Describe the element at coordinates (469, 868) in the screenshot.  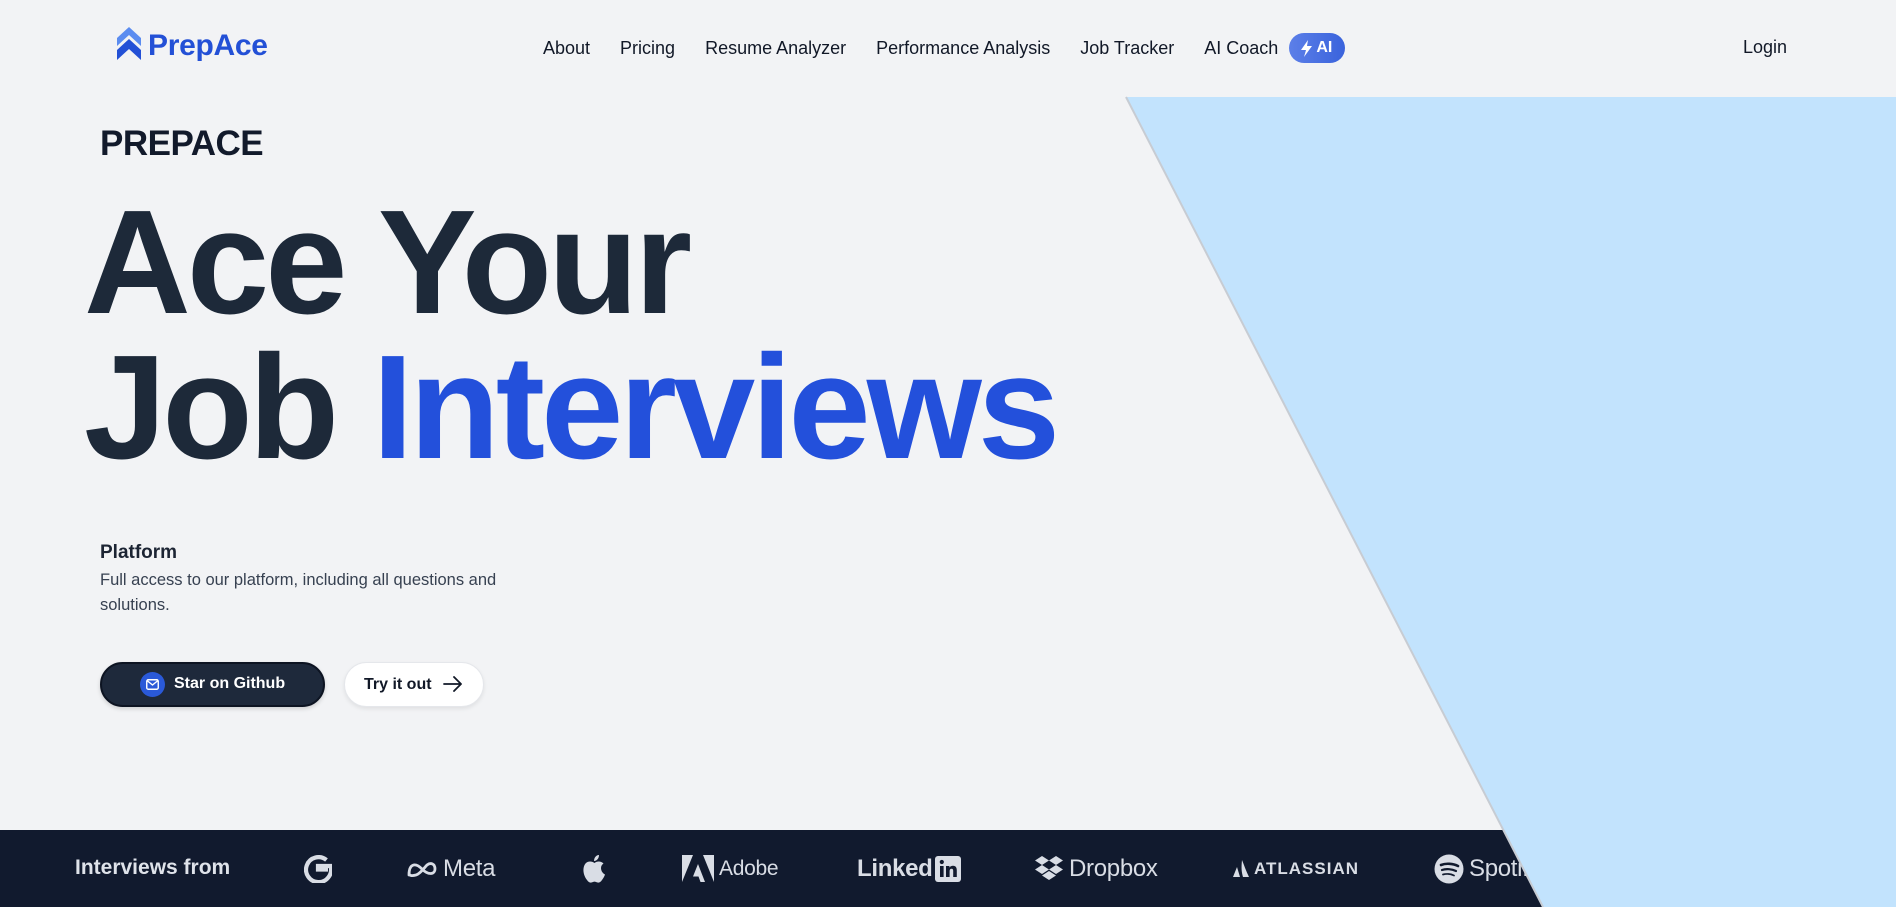
I see `meta-wordmark: Meta` at that location.